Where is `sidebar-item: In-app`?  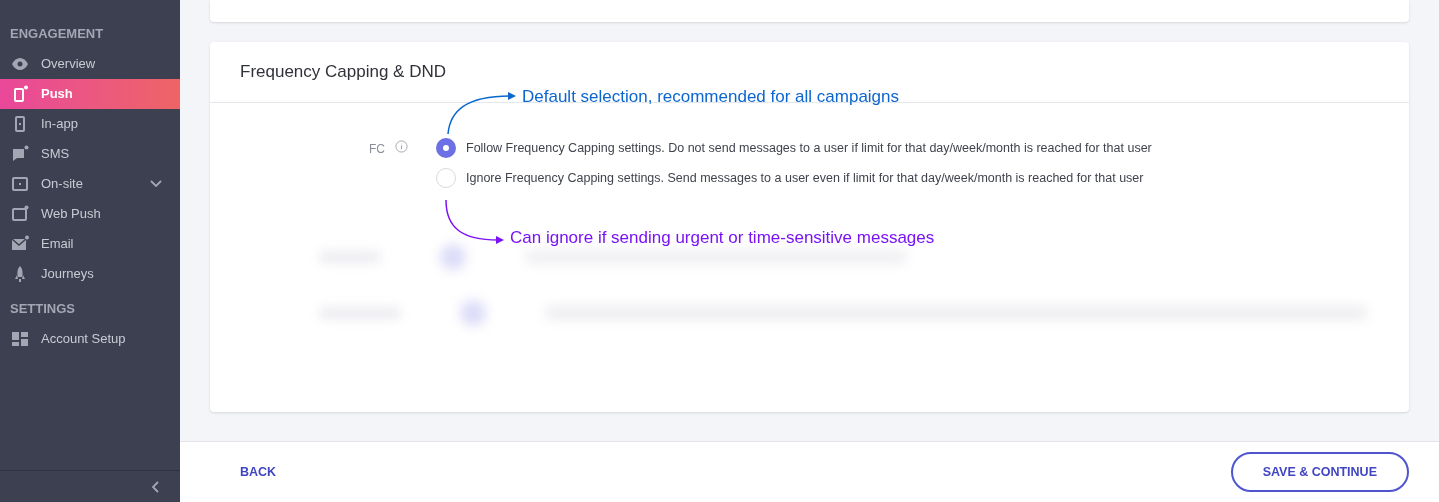 sidebar-item: In-app is located at coordinates (90, 124).